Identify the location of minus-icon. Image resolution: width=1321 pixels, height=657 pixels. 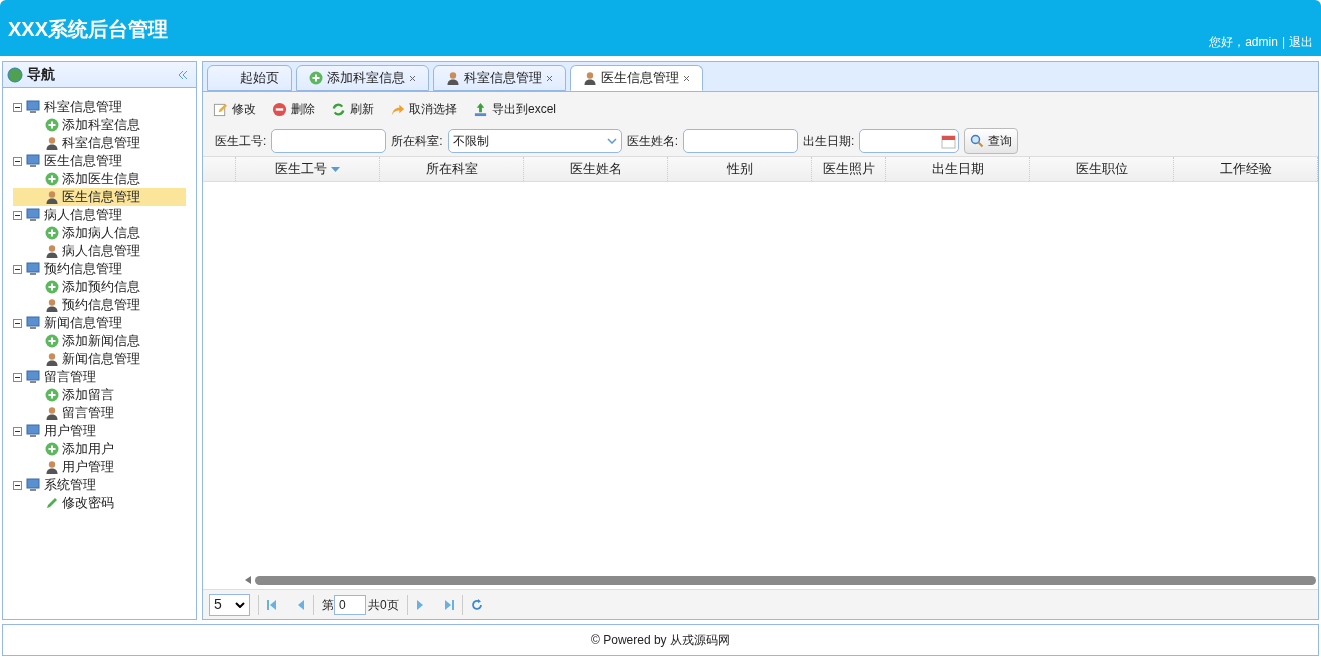
(279, 109).